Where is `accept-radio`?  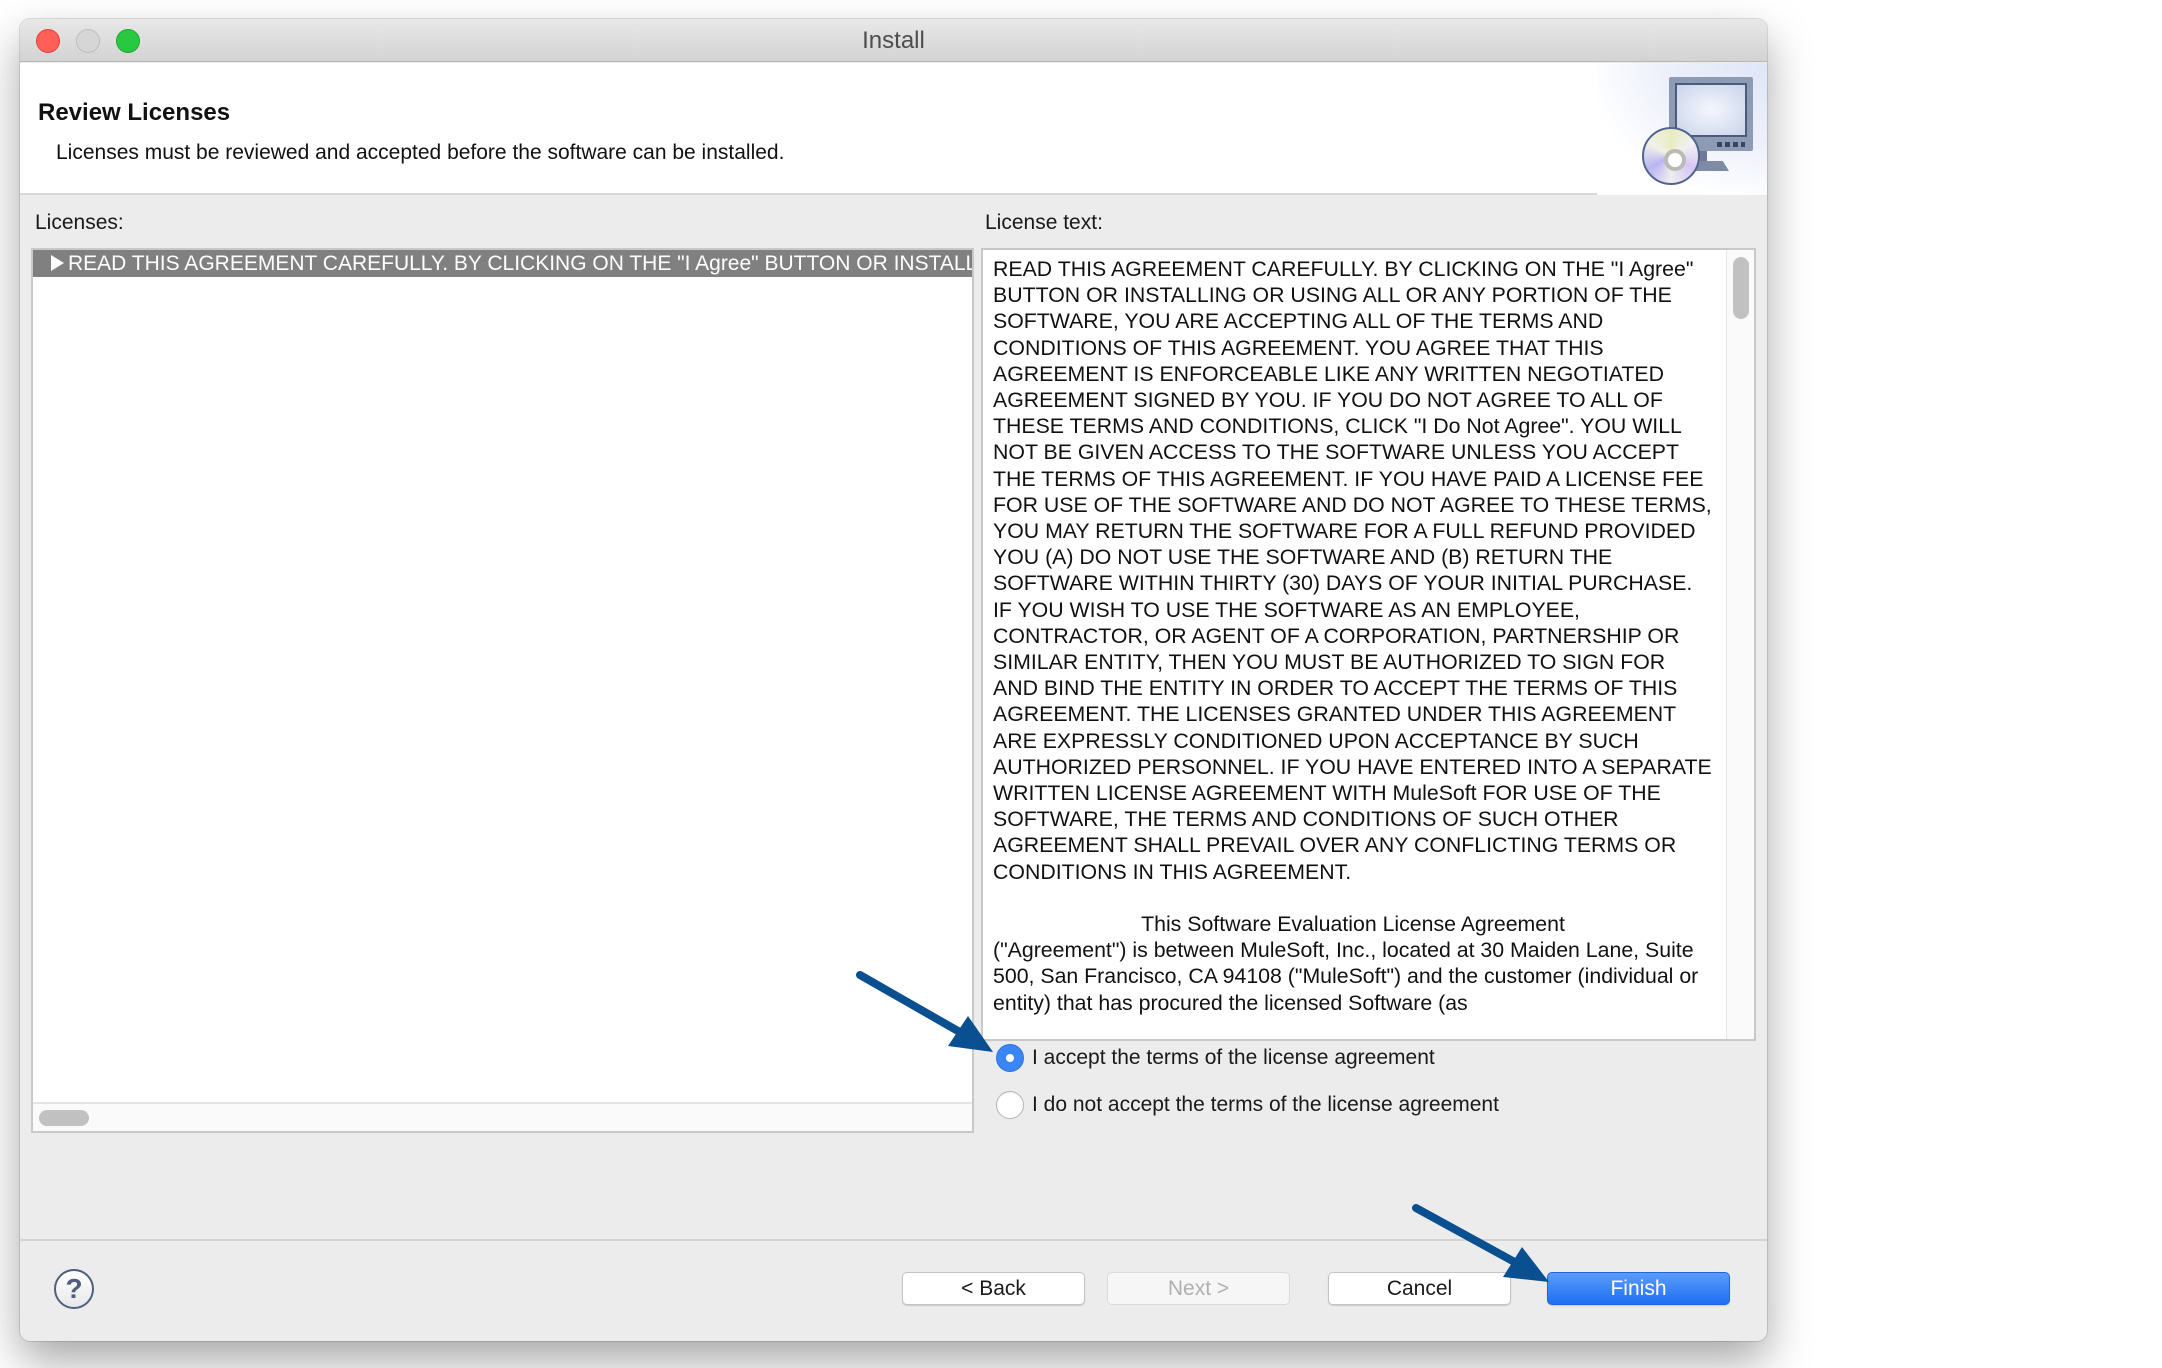 accept-radio is located at coordinates (1010, 1058).